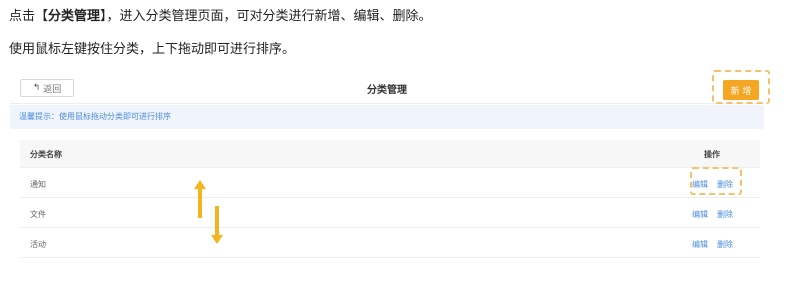  I want to click on header-bar: ↰ 返回 分类管理 新 增, so click(390, 87).